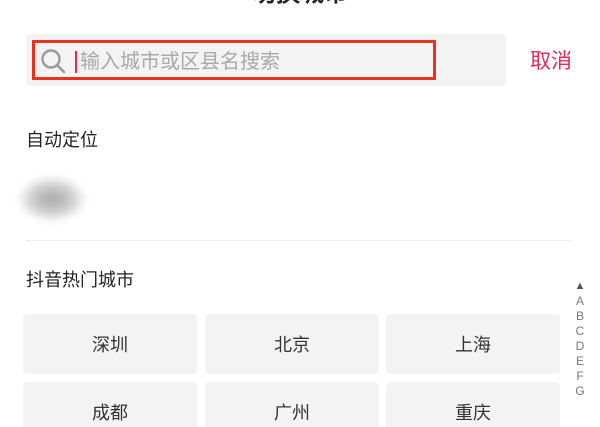 The image size is (600, 427). I want to click on city-button: 广州, so click(292, 404).